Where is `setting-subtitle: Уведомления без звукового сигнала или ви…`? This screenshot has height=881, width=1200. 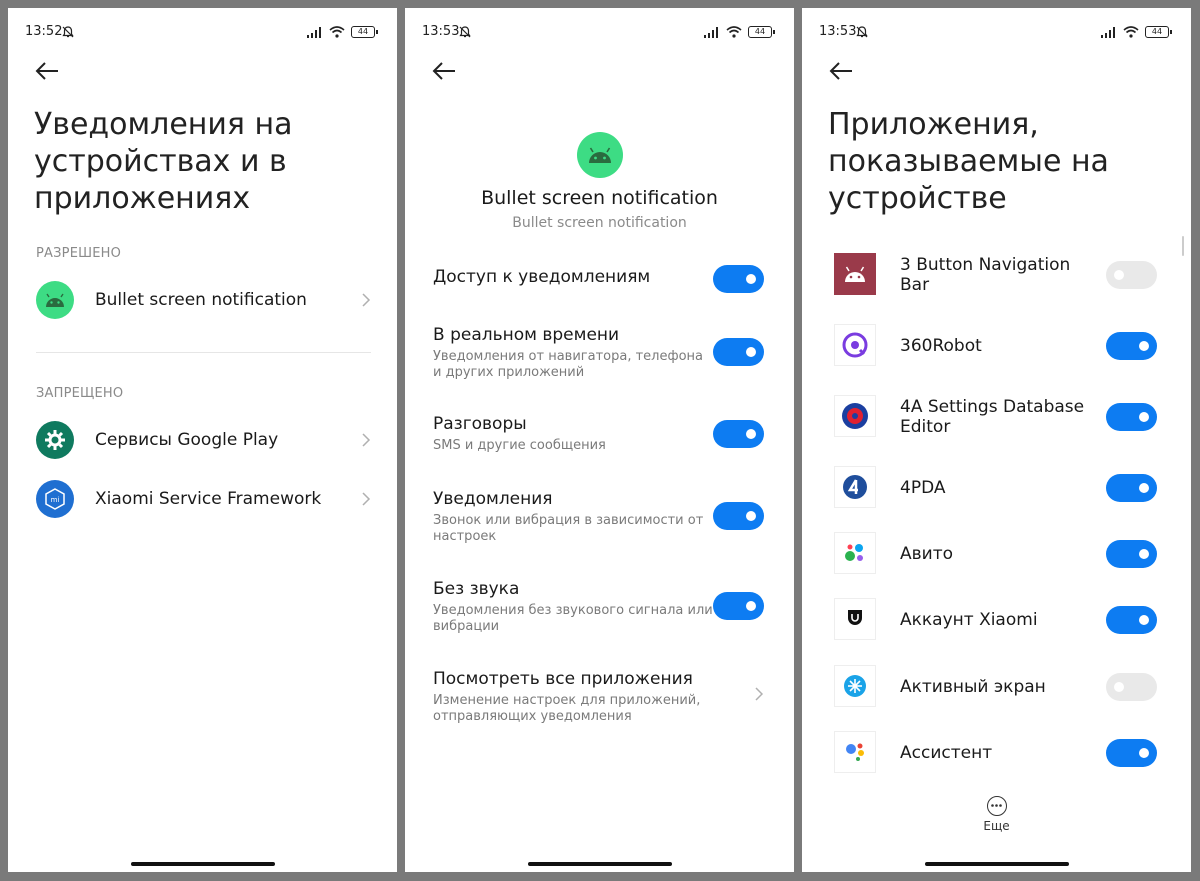 setting-subtitle: Уведомления без звукового сигнала или ви… is located at coordinates (573, 618).